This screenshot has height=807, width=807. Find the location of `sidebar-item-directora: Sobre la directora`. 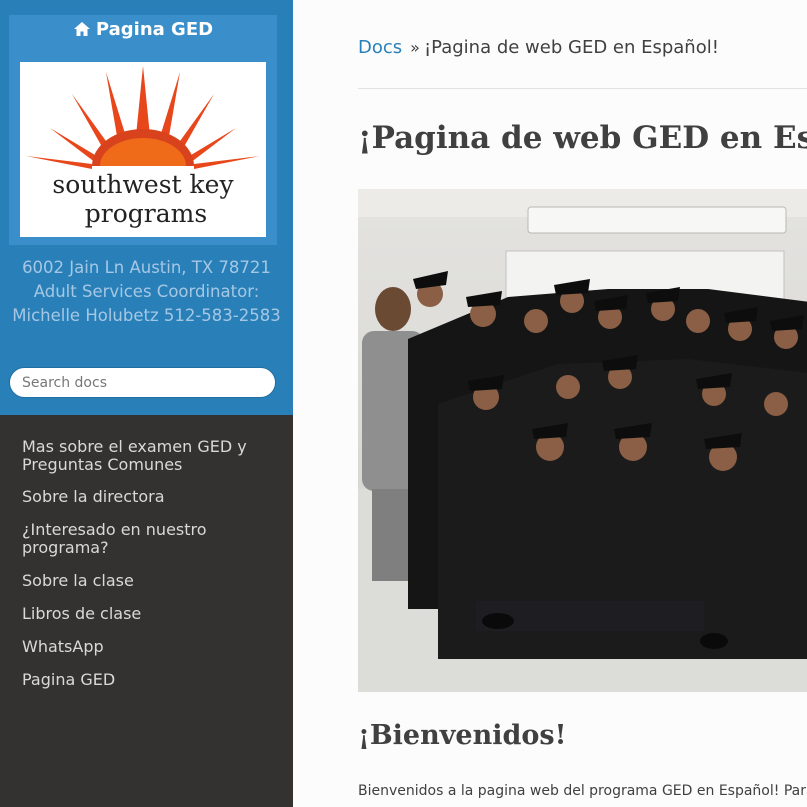

sidebar-item-directora: Sobre la directora is located at coordinates (146, 497).